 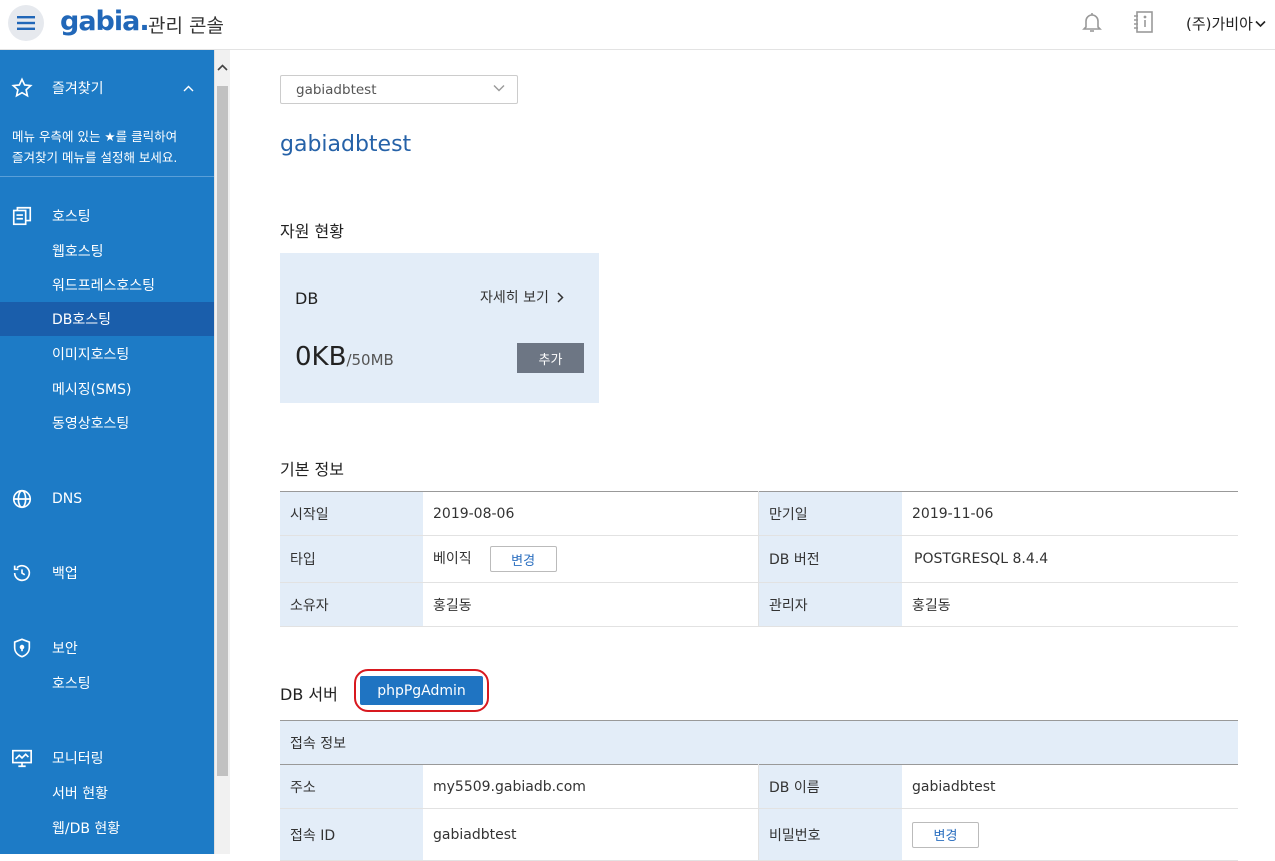 I want to click on notification-button, so click(x=1092, y=24).